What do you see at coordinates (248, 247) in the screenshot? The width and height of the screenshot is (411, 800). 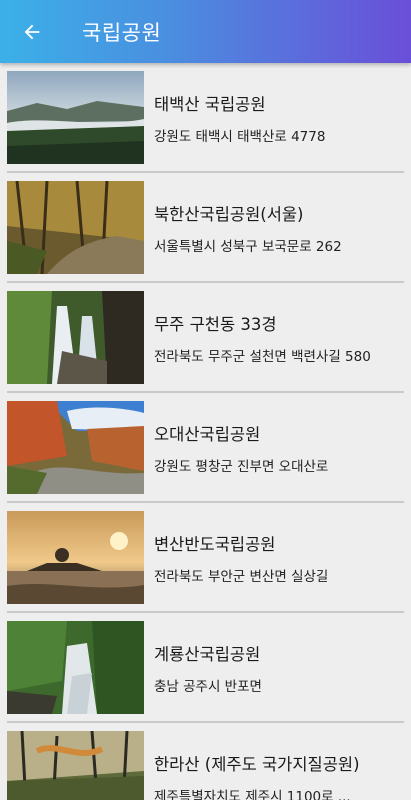 I see `park-address: 서울특별시 성북구 보국문로 262` at bounding box center [248, 247].